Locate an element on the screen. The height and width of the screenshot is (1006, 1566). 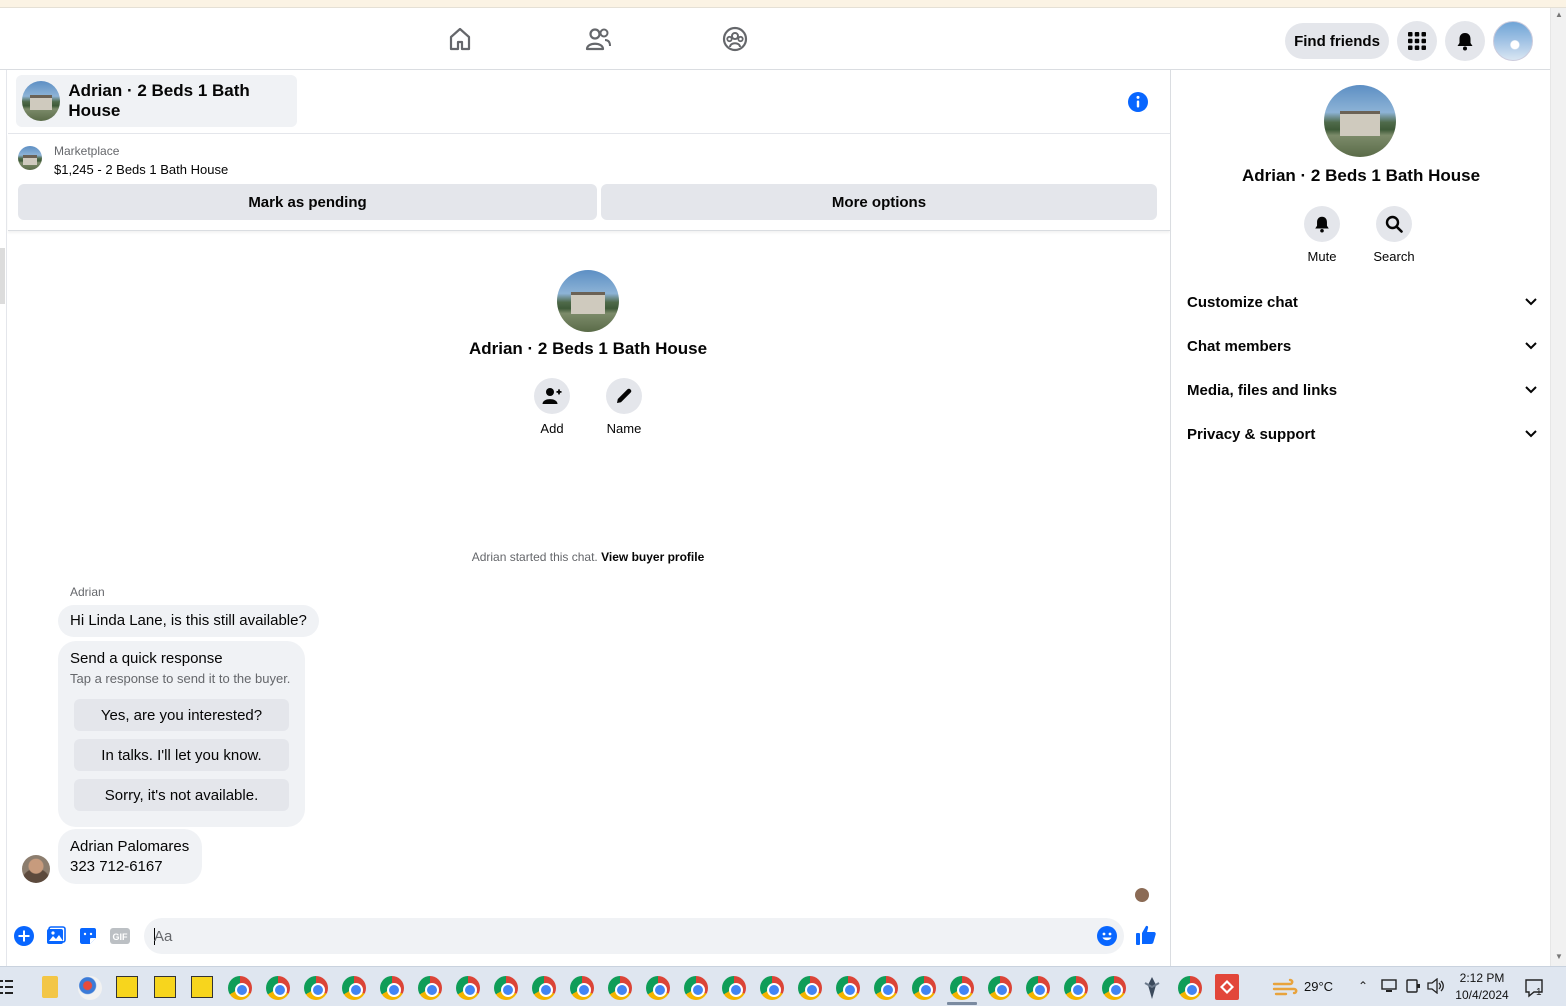
scroll-down-arrow-icon: ▼ is located at coordinates (1559, 956).